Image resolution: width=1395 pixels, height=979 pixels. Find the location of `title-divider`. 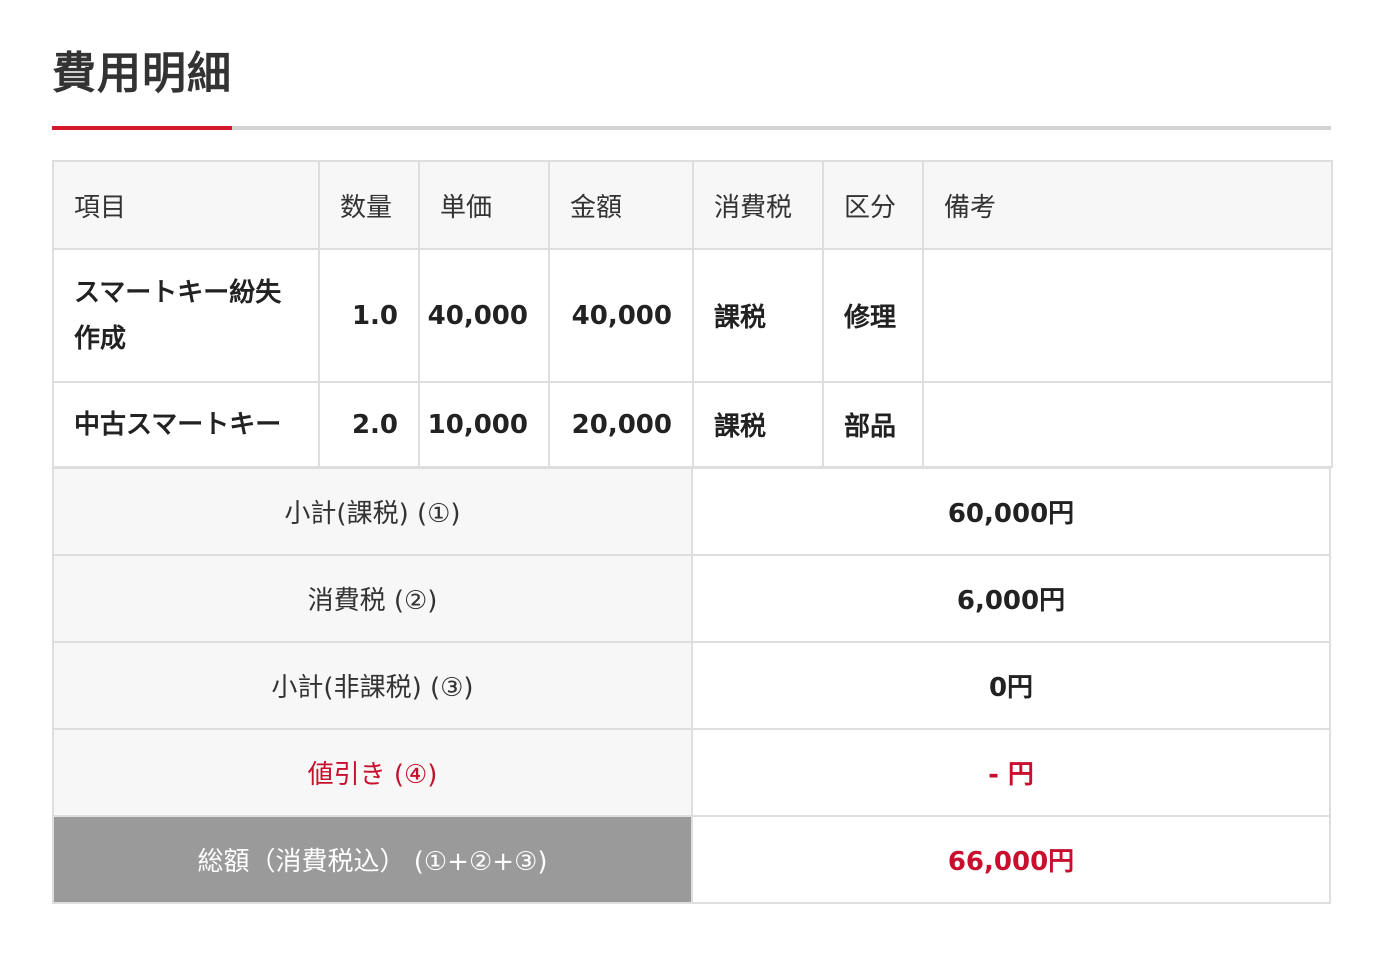

title-divider is located at coordinates (691, 128).